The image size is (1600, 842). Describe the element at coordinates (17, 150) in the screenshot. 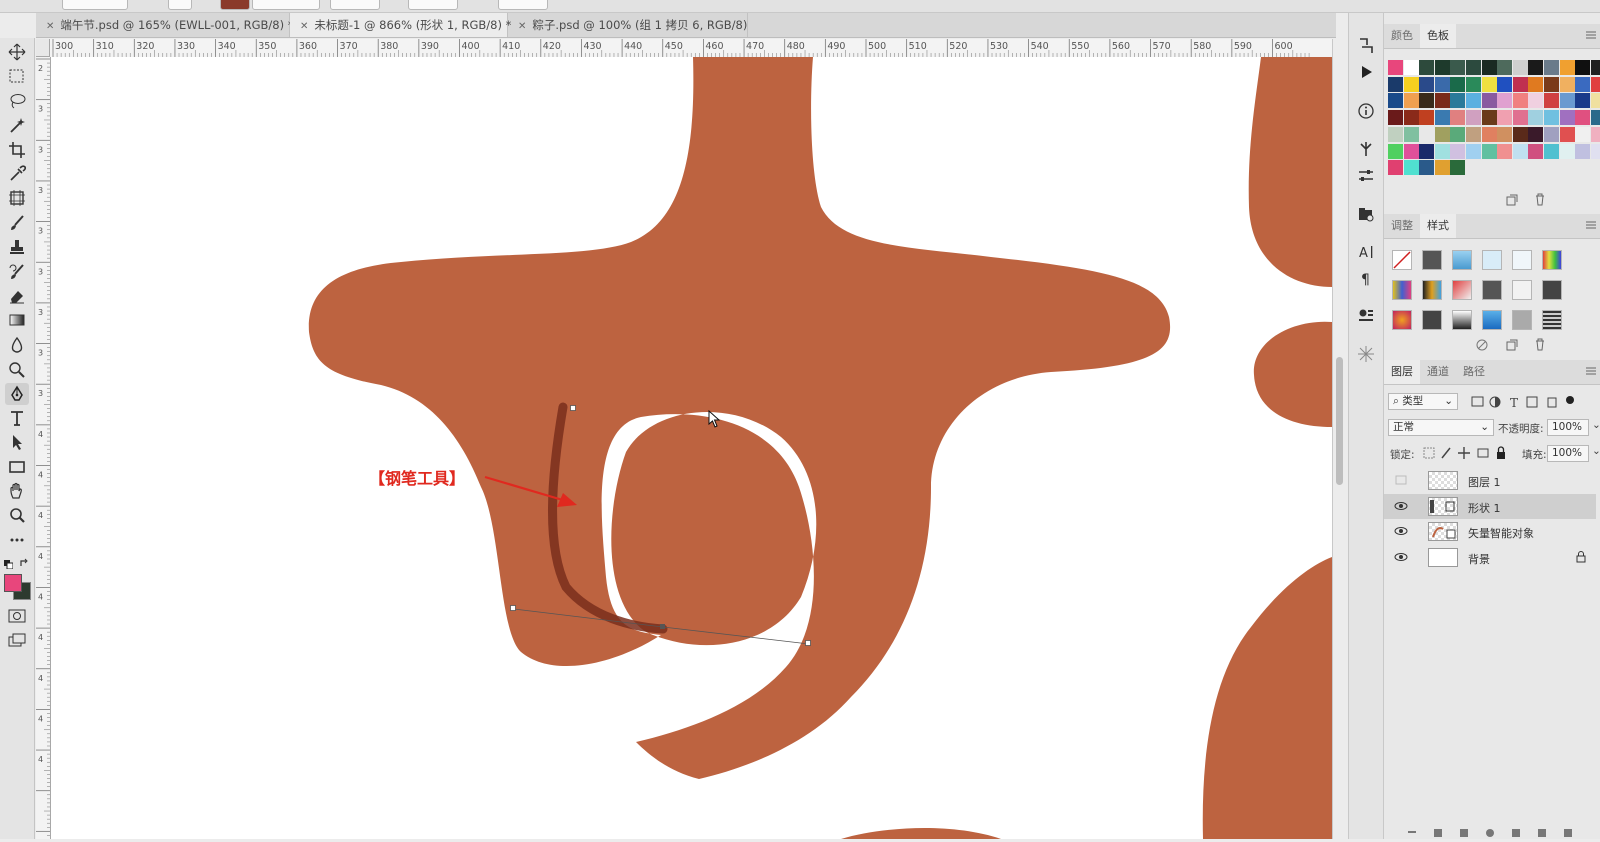

I see `crop-tool-icon` at that location.